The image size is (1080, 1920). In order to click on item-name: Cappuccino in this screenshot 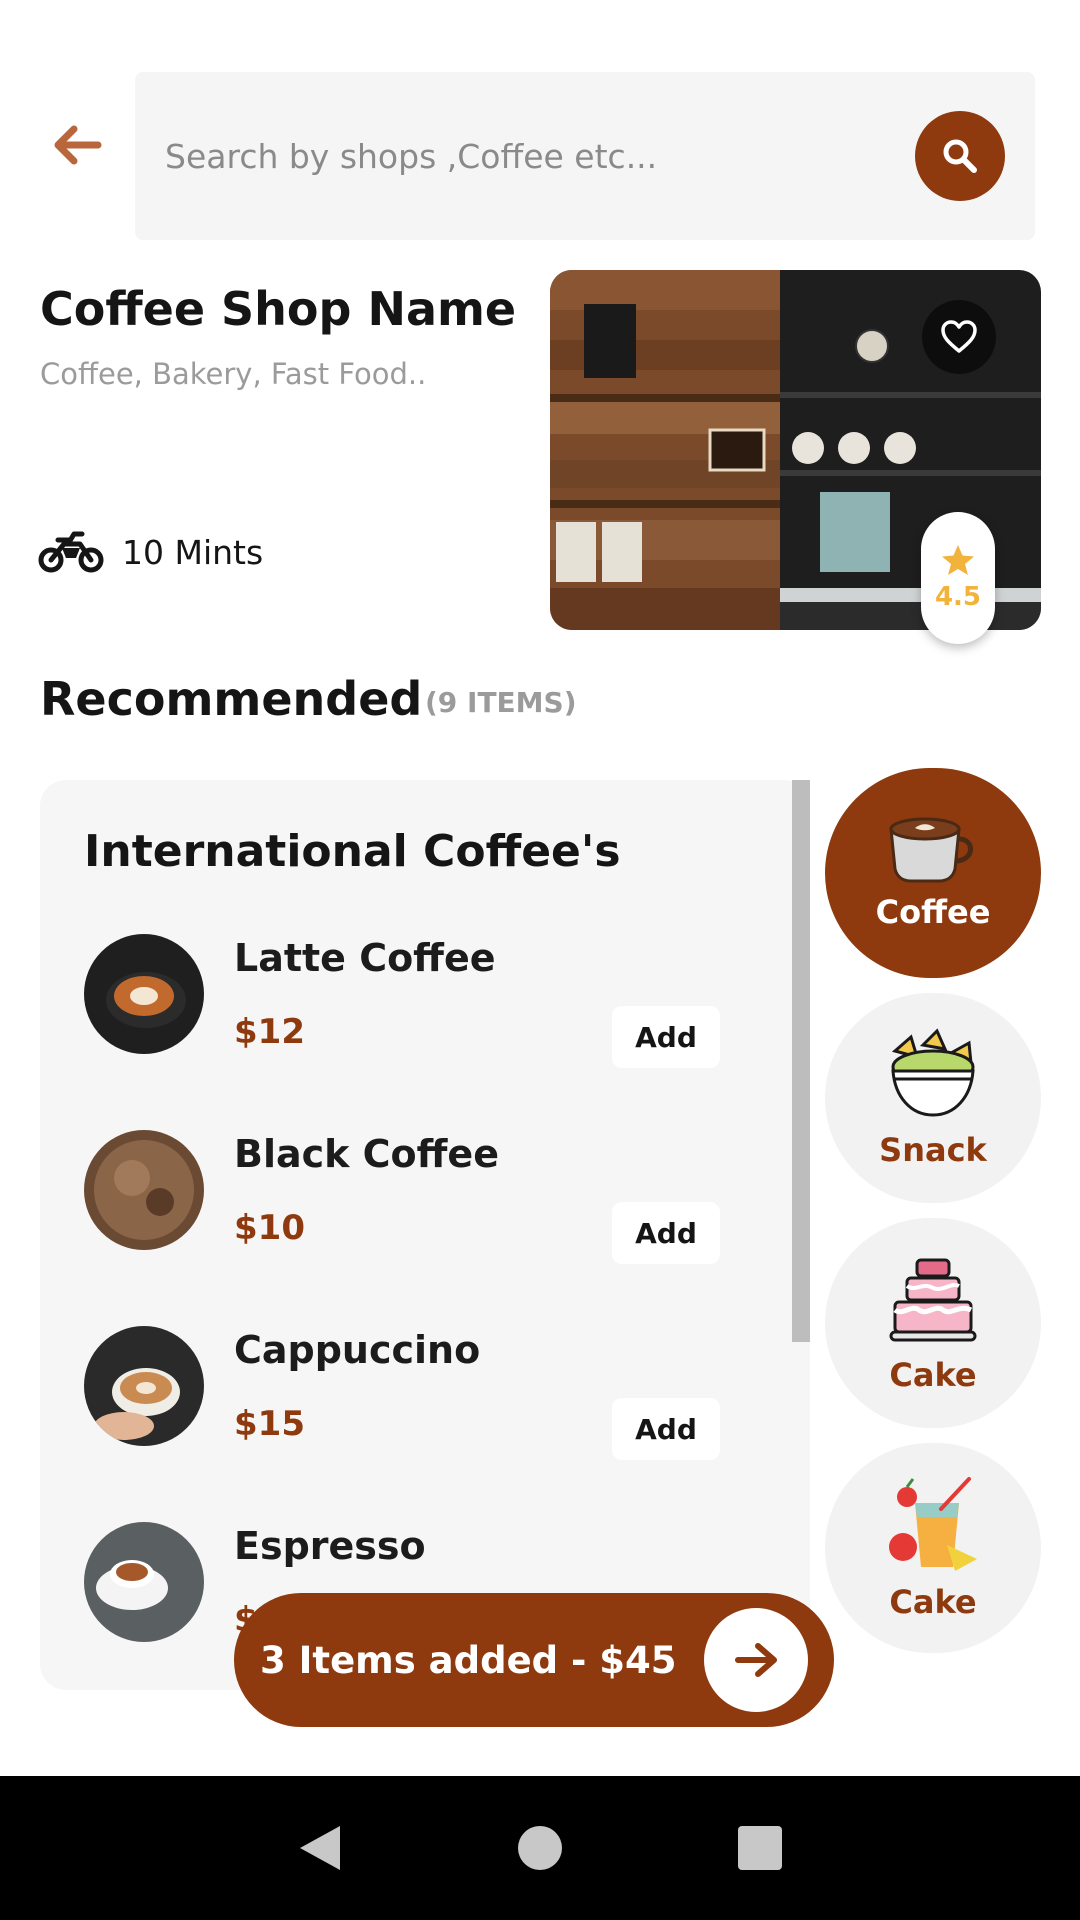, I will do `click(357, 1350)`.